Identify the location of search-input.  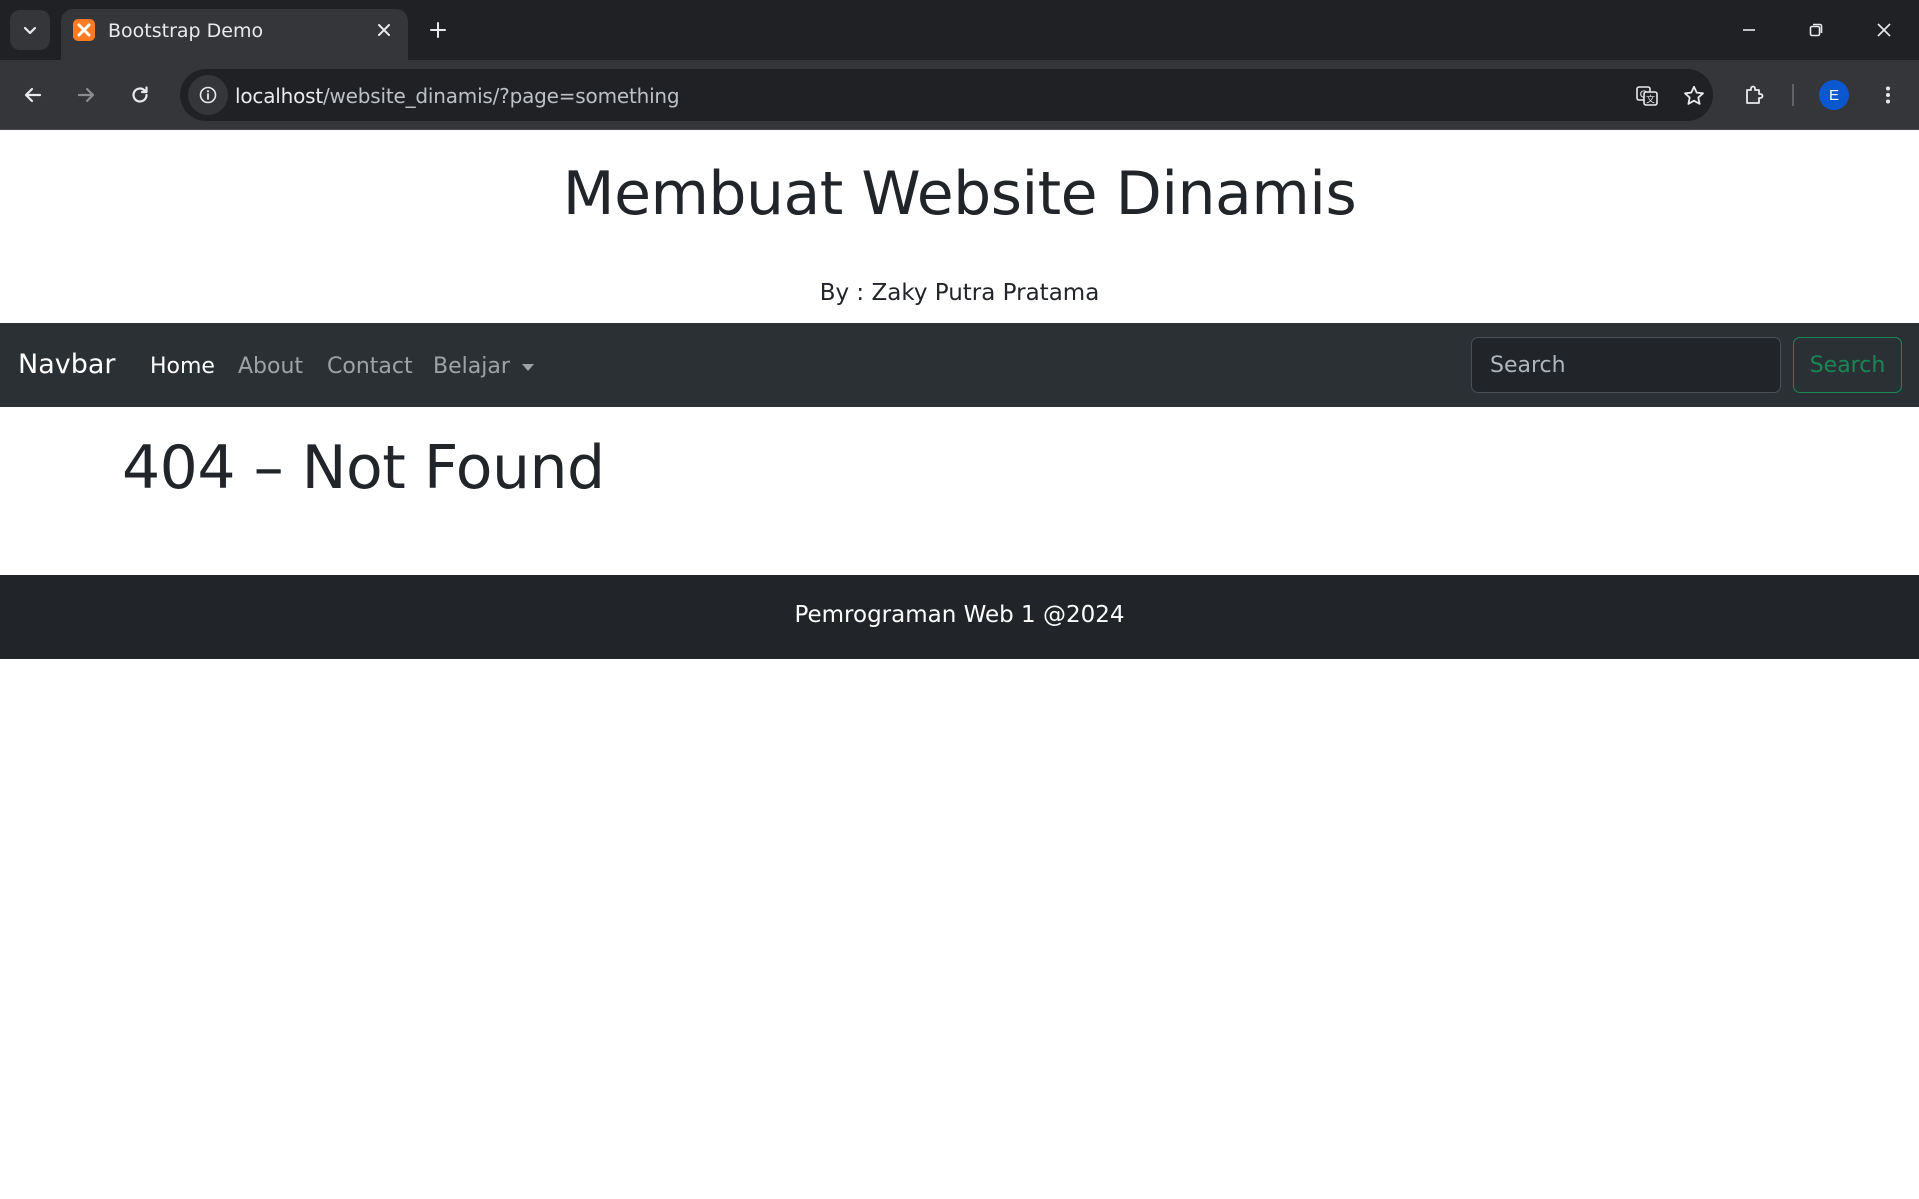
(1626, 365).